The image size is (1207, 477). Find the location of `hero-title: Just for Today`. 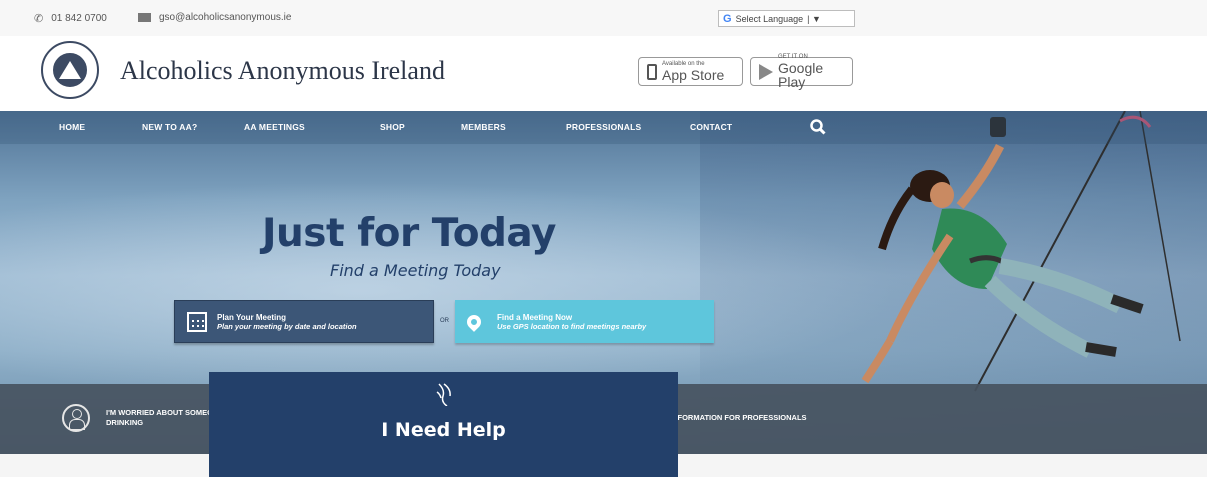

hero-title: Just for Today is located at coordinates (409, 233).